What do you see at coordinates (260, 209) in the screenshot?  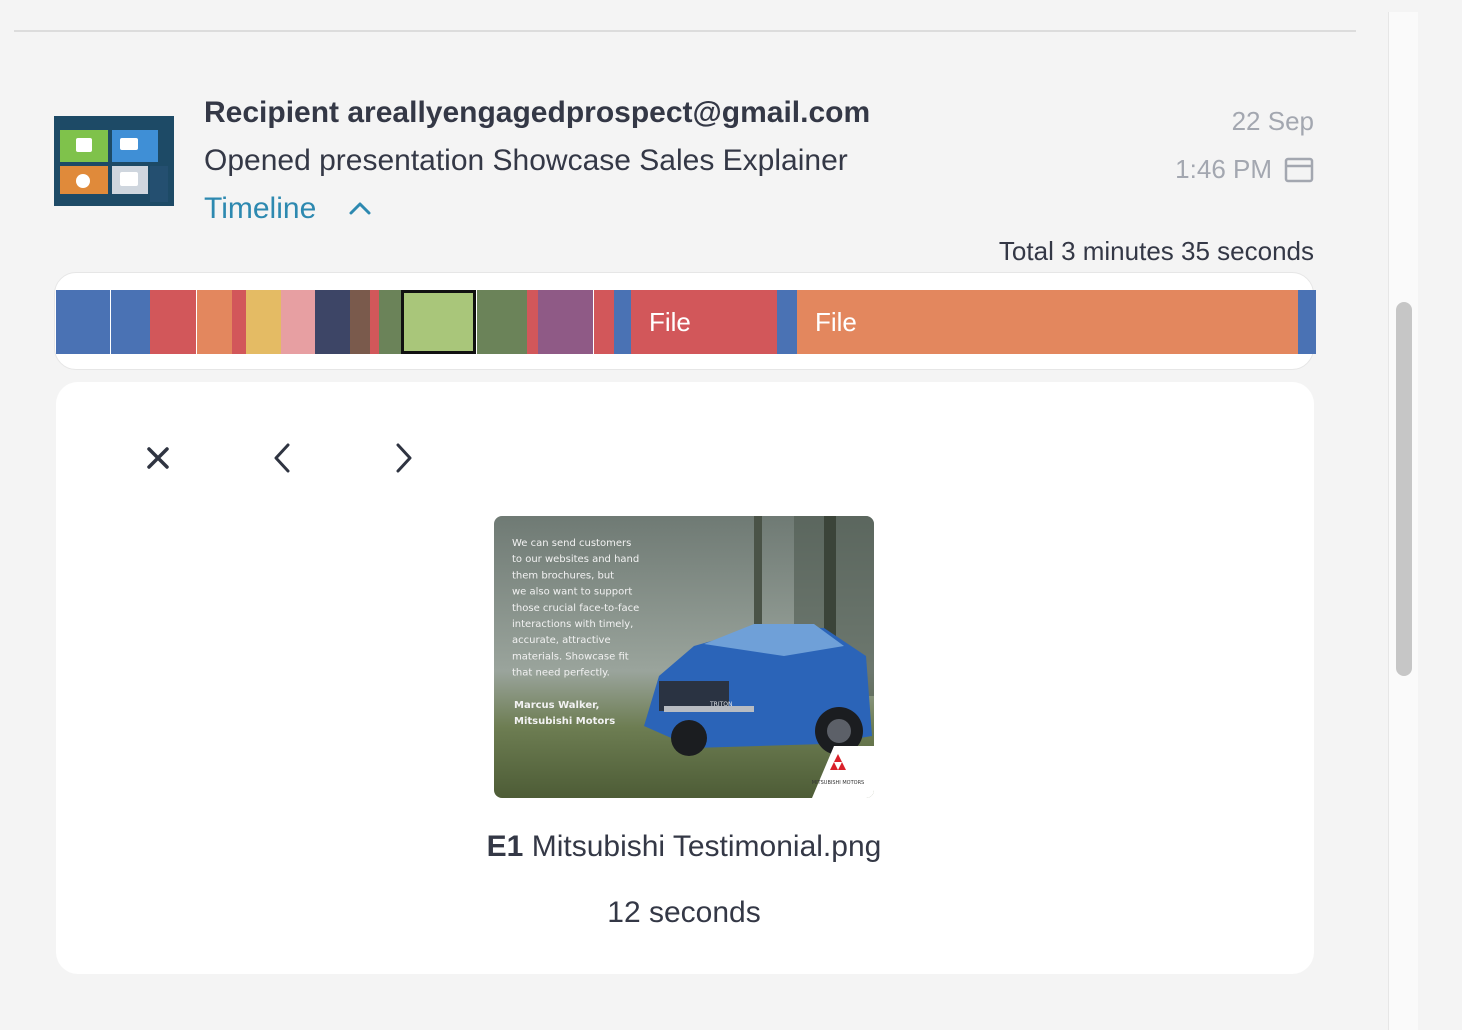 I see `timeline-toggle: Timeline` at bounding box center [260, 209].